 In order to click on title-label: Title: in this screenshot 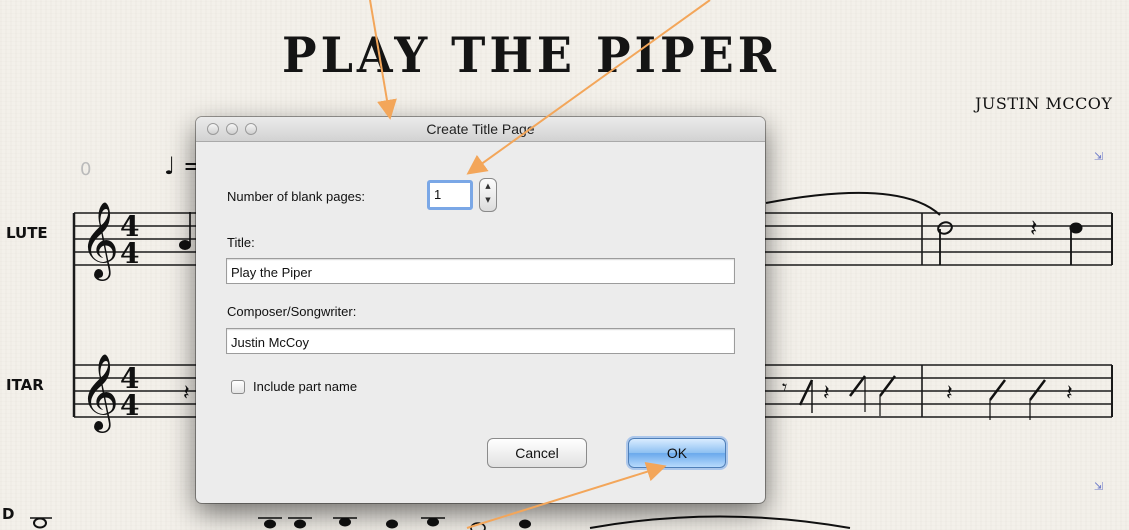, I will do `click(241, 242)`.